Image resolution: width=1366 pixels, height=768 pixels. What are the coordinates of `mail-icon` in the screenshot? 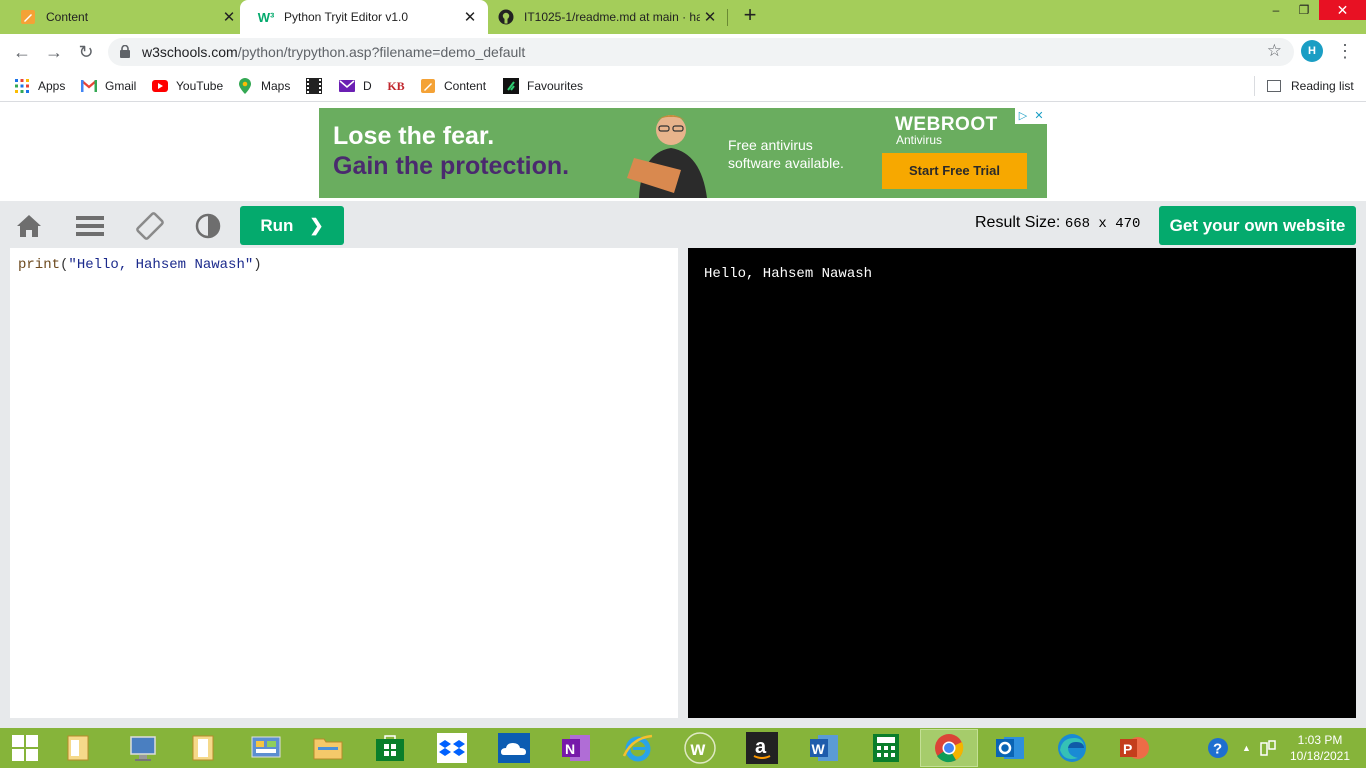 It's located at (347, 86).